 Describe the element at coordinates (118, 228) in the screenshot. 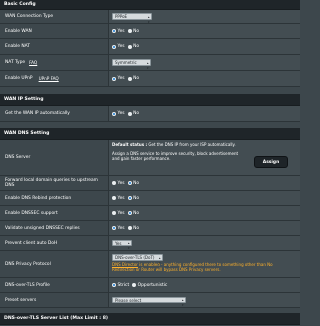

I see `validate-yes-radio: Yes` at that location.